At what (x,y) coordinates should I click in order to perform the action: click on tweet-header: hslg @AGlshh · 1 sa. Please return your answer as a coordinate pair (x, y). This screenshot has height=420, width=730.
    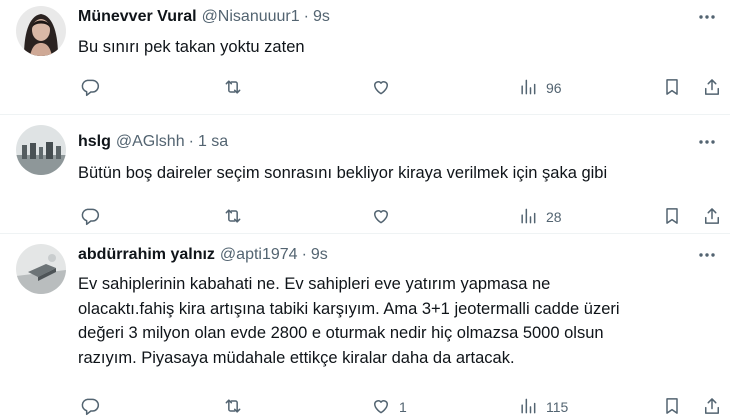
    Looking at the image, I should click on (153, 142).